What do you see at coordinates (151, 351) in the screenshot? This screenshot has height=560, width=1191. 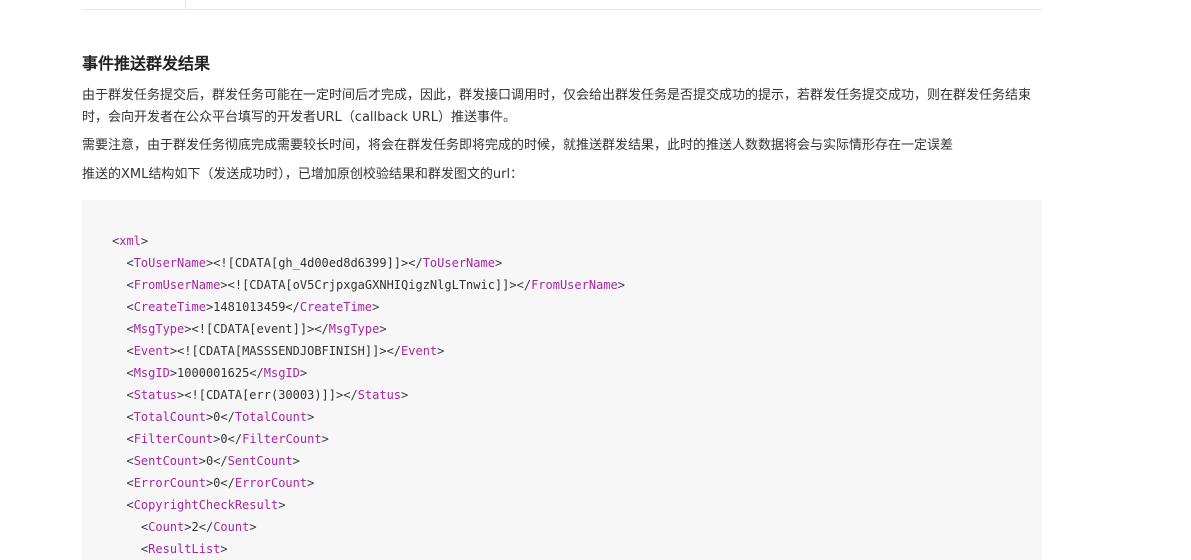 I see `xml-tag-name: Event` at bounding box center [151, 351].